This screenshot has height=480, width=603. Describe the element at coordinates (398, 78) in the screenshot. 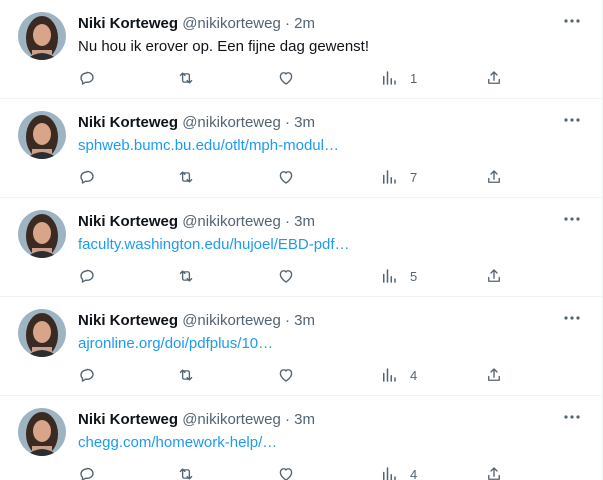

I see `views-button: 1` at that location.